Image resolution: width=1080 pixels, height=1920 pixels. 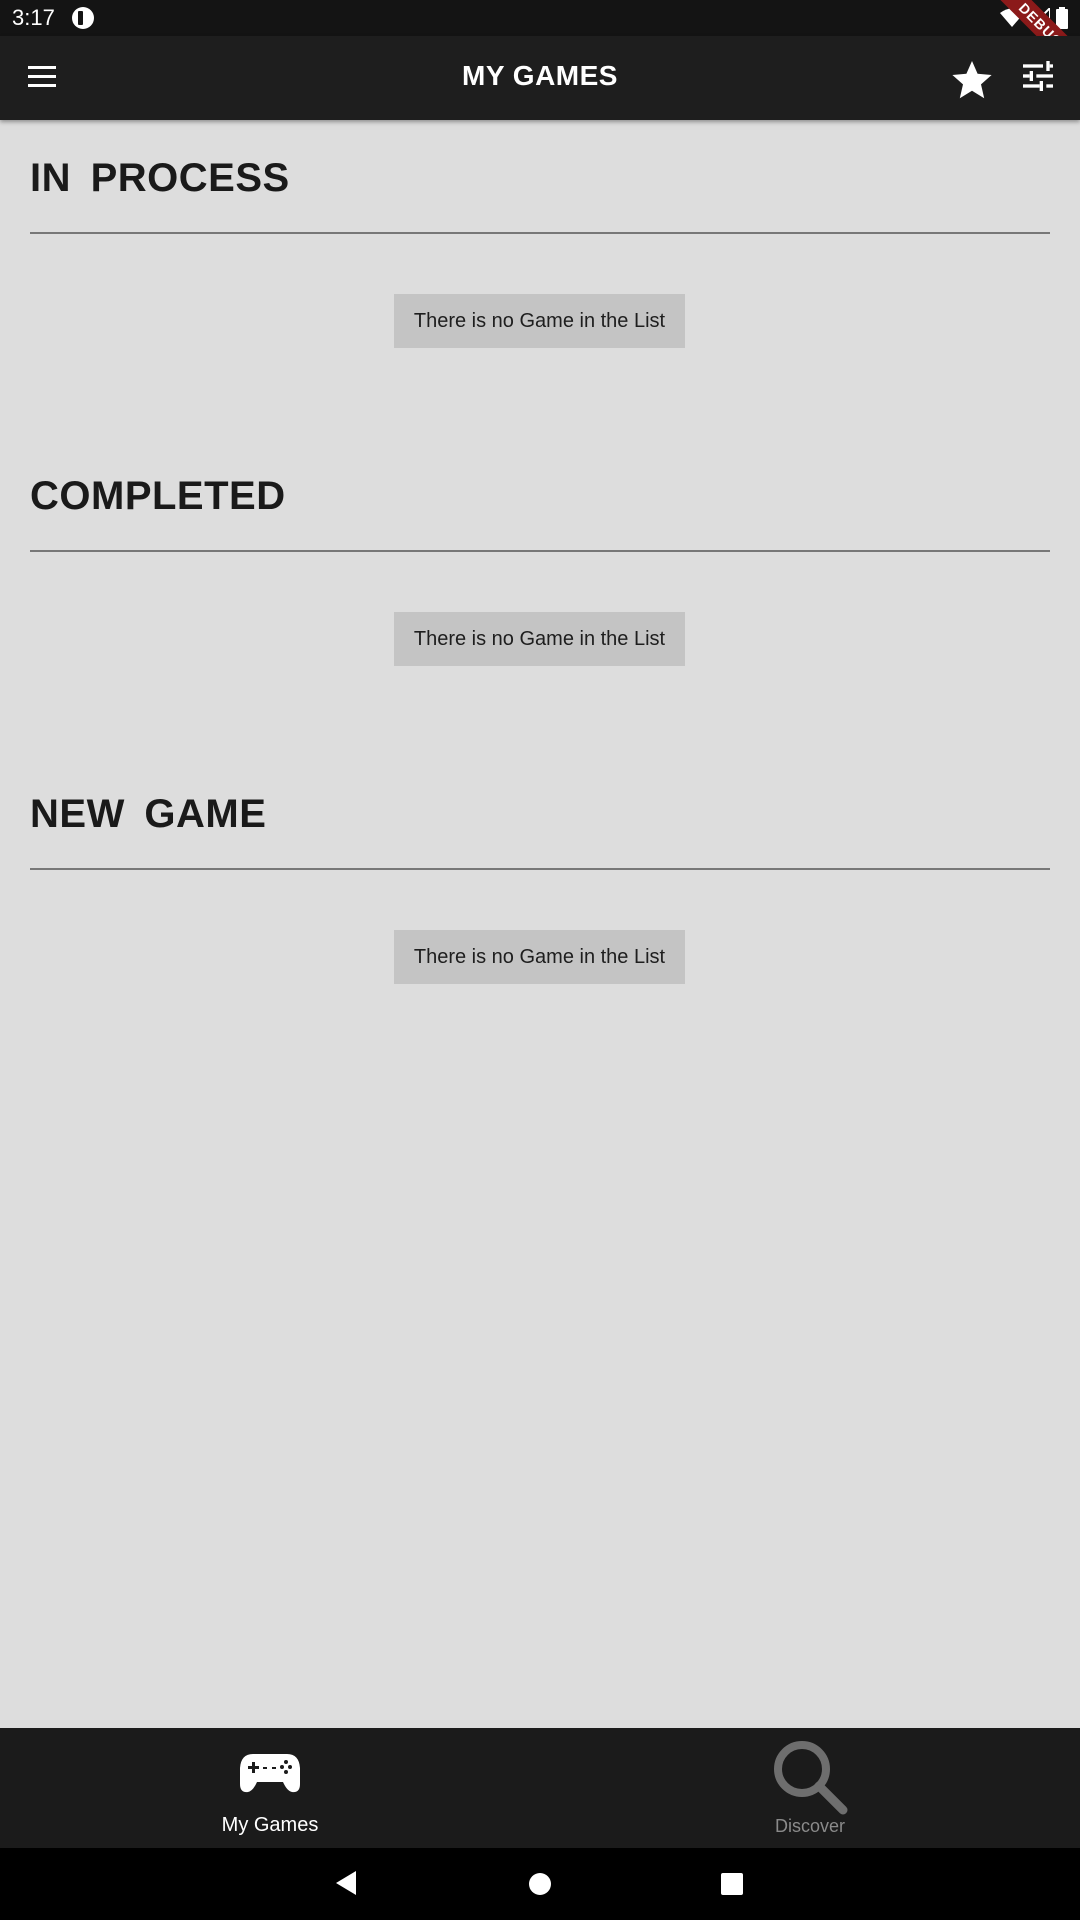 I want to click on section-title: NEW GAME, so click(x=148, y=814).